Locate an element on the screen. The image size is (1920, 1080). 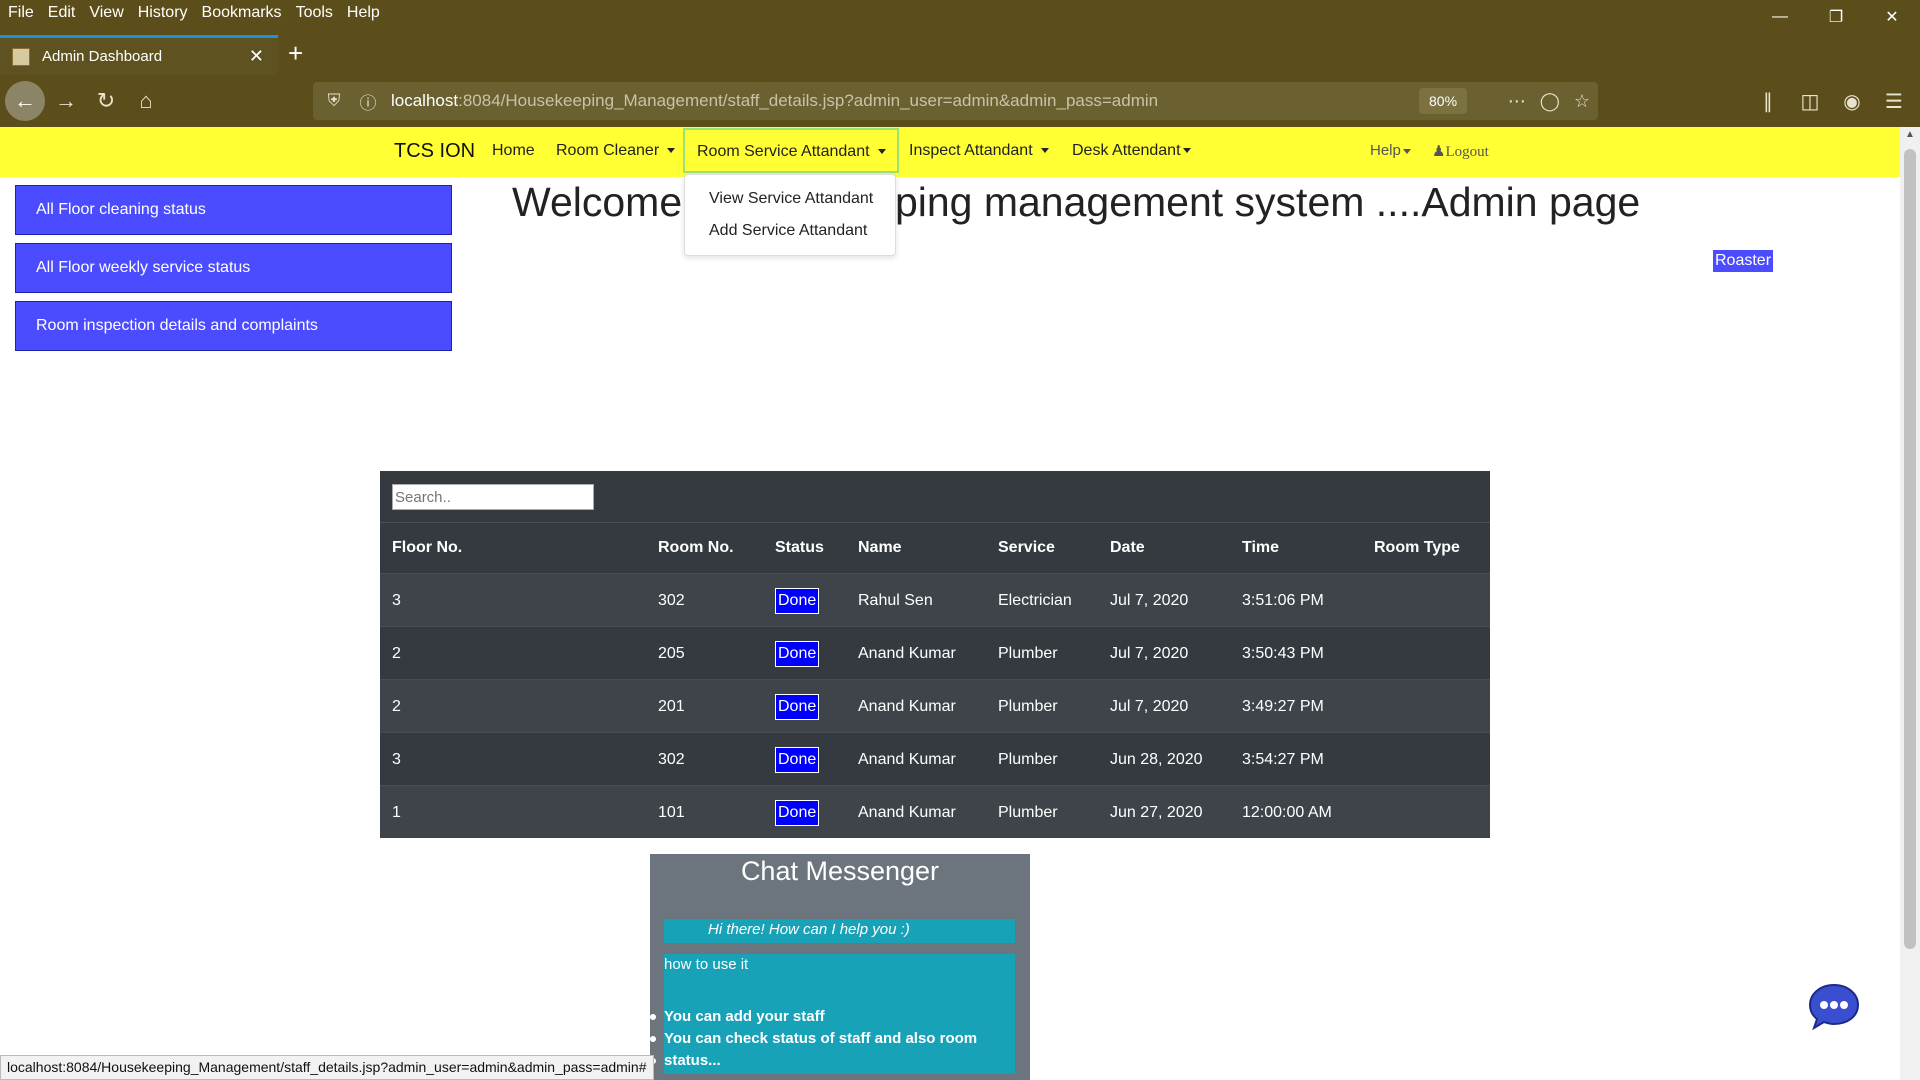
search-input is located at coordinates (493, 497).